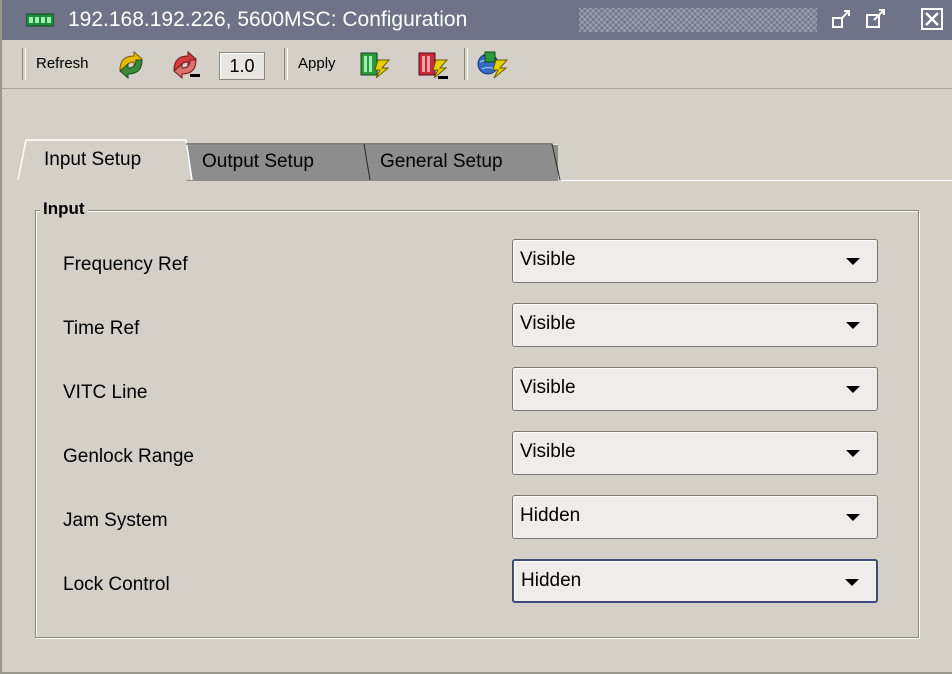  What do you see at coordinates (695, 325) in the screenshot?
I see `time-ref-select: Visible` at bounding box center [695, 325].